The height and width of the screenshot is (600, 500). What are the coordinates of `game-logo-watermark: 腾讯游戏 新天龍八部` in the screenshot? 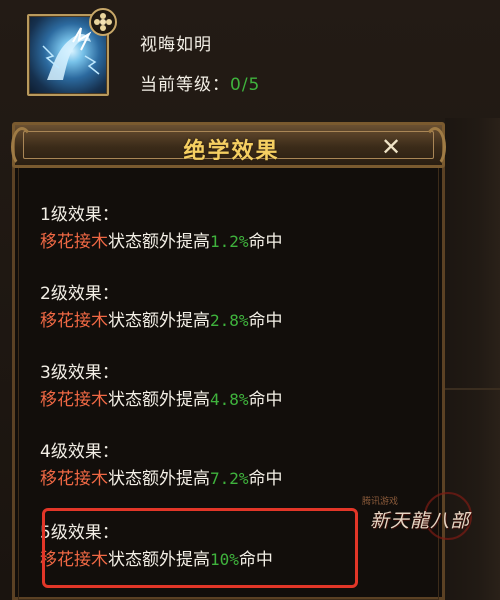 It's located at (417, 523).